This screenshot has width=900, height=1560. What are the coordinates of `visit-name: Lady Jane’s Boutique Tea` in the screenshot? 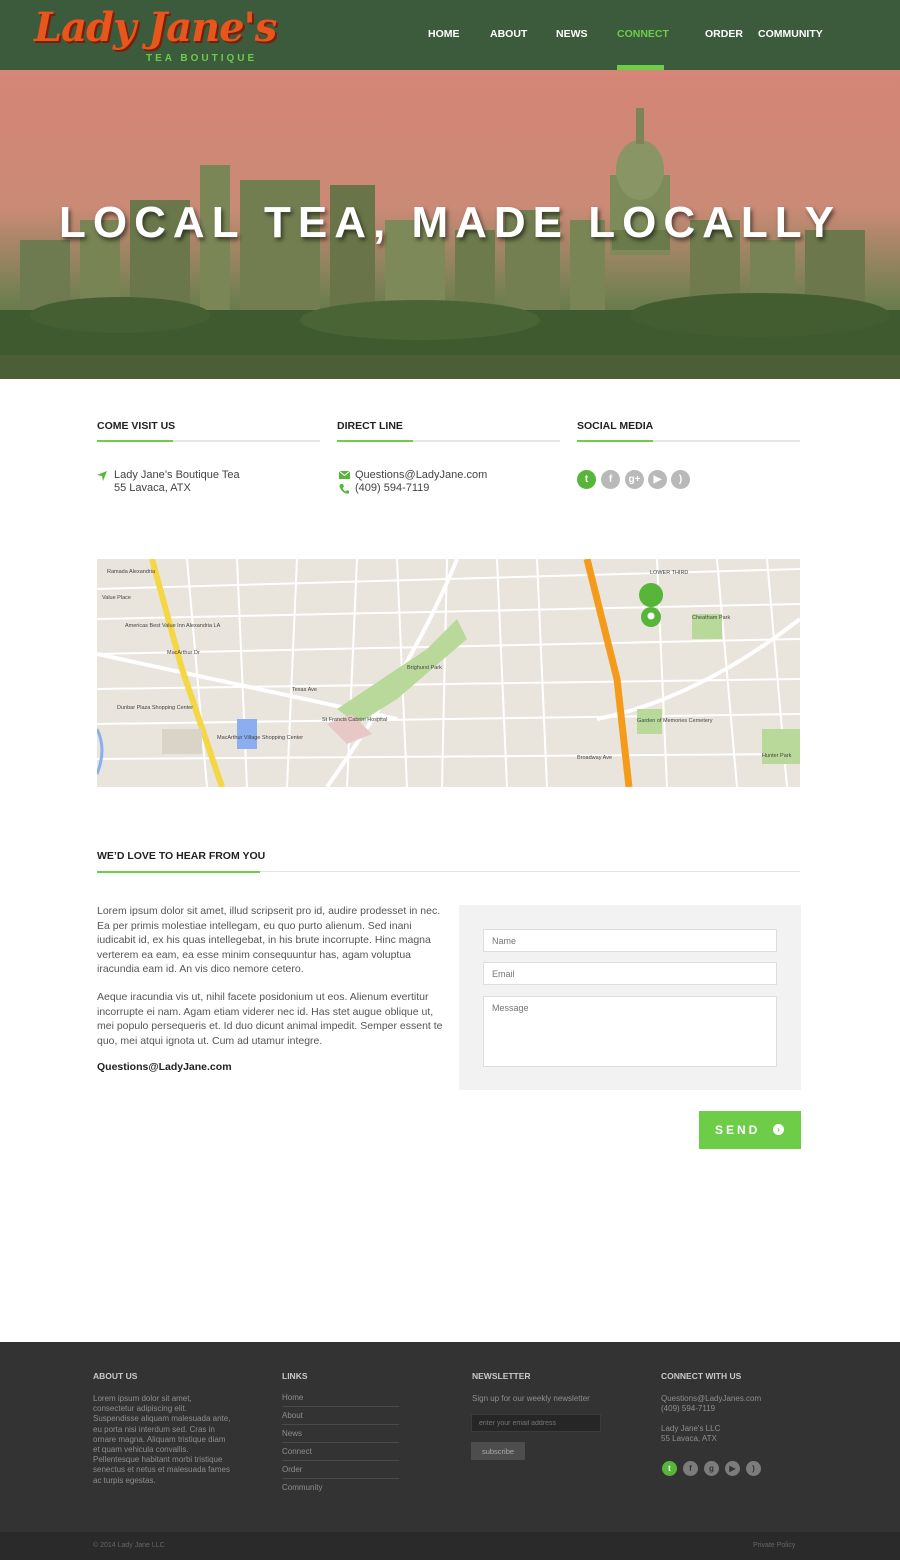 It's located at (177, 475).